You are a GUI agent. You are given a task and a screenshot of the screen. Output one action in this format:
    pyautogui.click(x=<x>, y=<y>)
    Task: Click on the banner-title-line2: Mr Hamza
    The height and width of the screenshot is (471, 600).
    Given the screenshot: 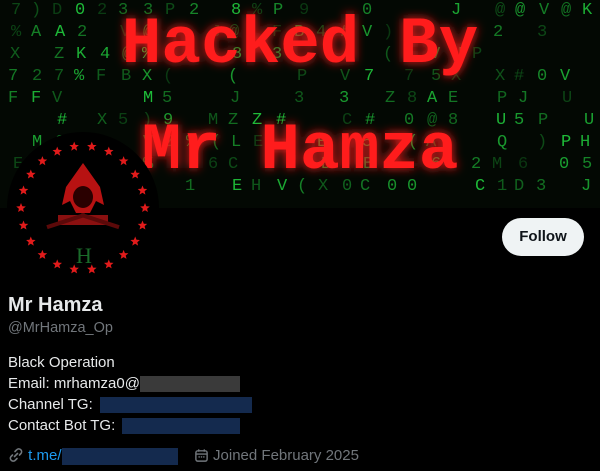 What is the action you would take?
    pyautogui.click(x=300, y=150)
    